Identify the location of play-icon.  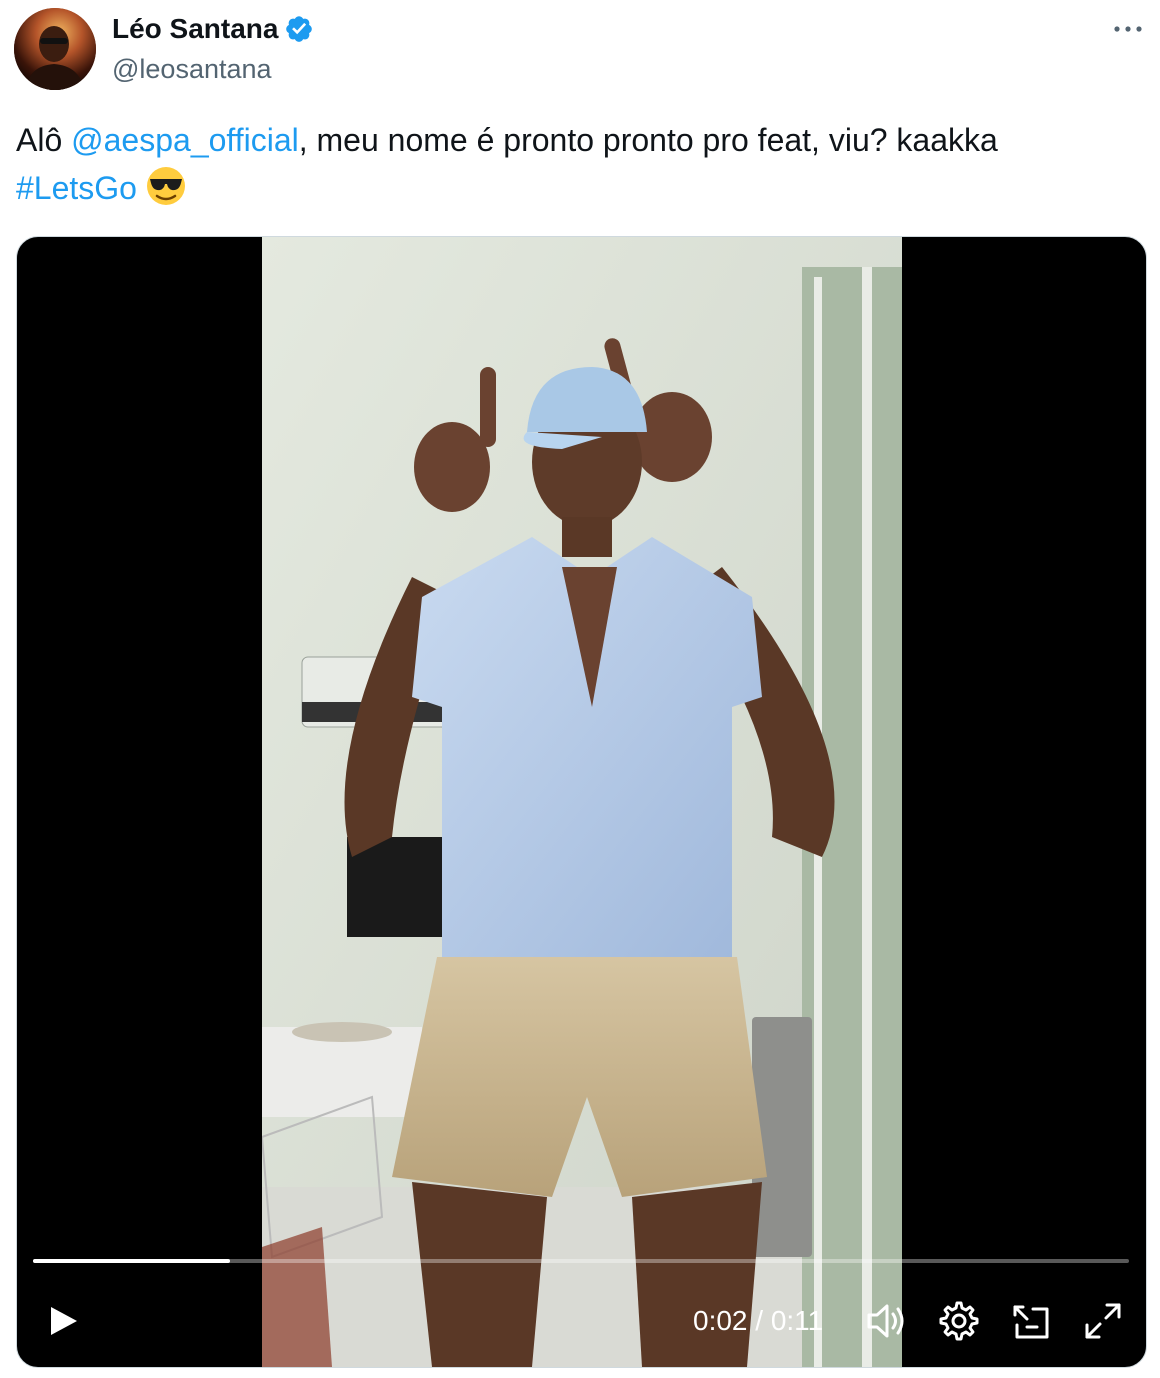
(63, 1321).